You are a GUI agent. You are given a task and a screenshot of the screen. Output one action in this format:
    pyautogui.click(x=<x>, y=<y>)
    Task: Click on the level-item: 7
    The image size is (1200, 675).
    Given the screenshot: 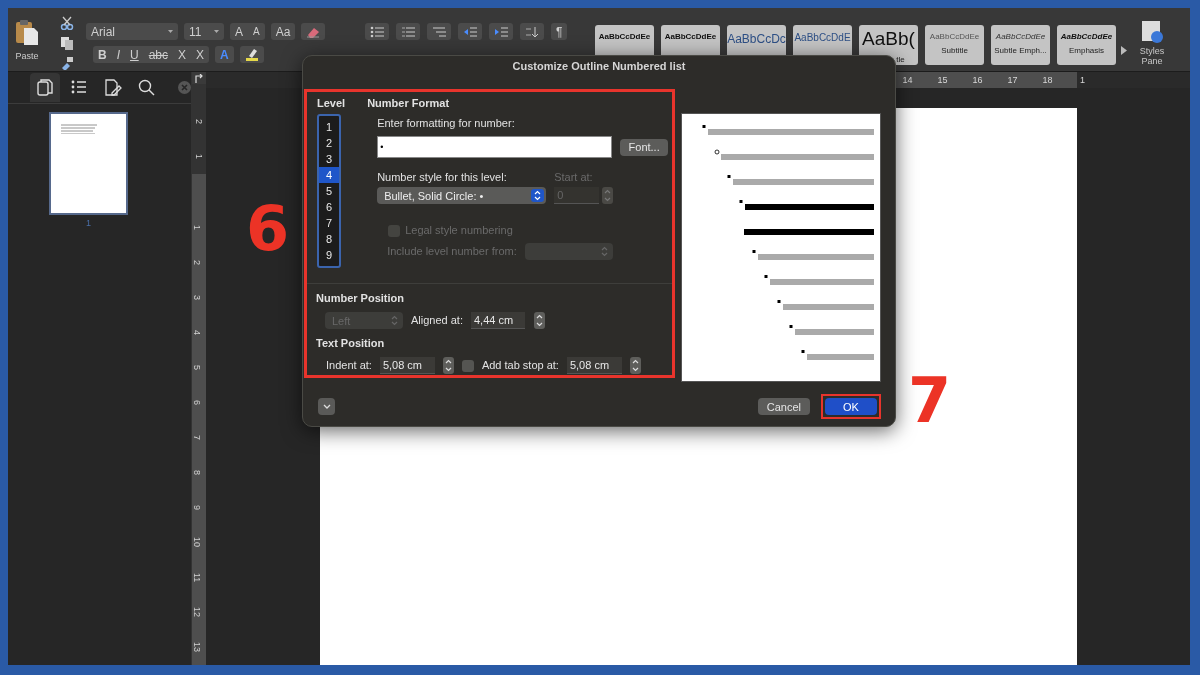 What is the action you would take?
    pyautogui.click(x=329, y=223)
    